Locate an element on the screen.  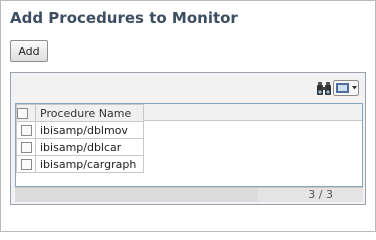
grid-footer: 3 / 3 is located at coordinates (189, 194).